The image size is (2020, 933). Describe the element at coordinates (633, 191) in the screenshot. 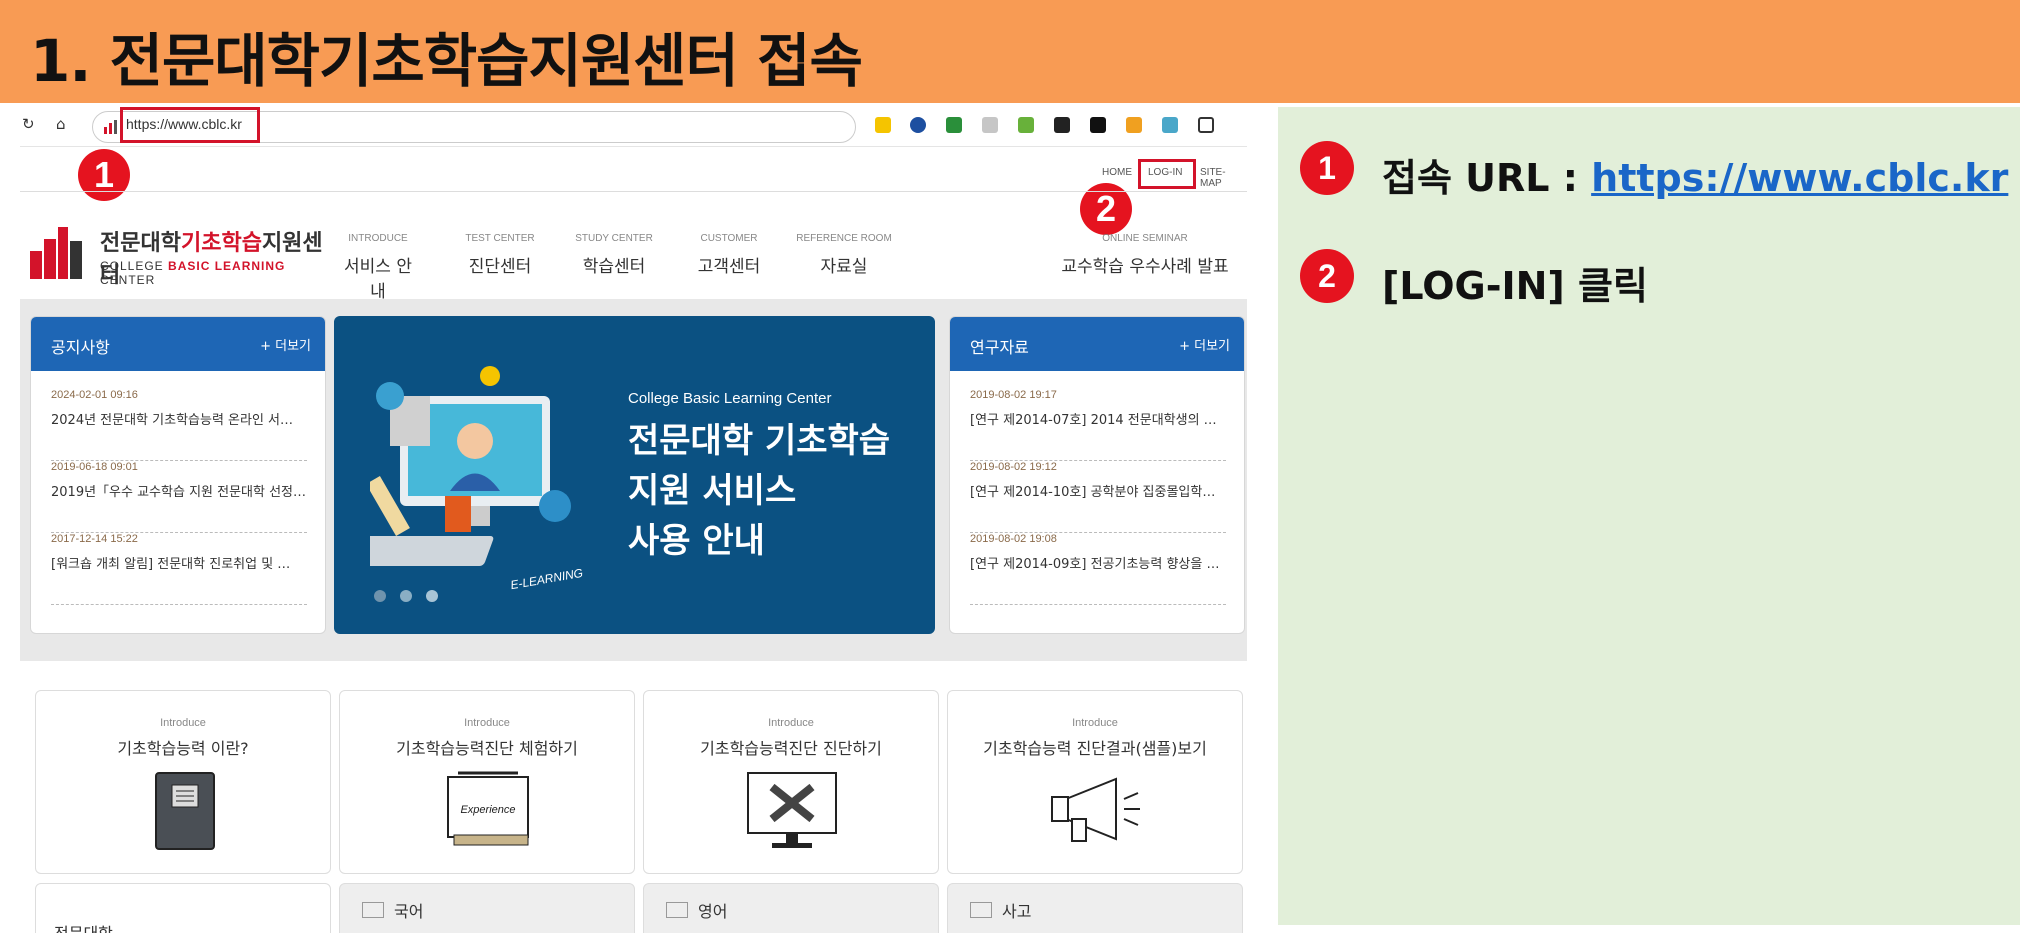

I see `header-divider` at that location.